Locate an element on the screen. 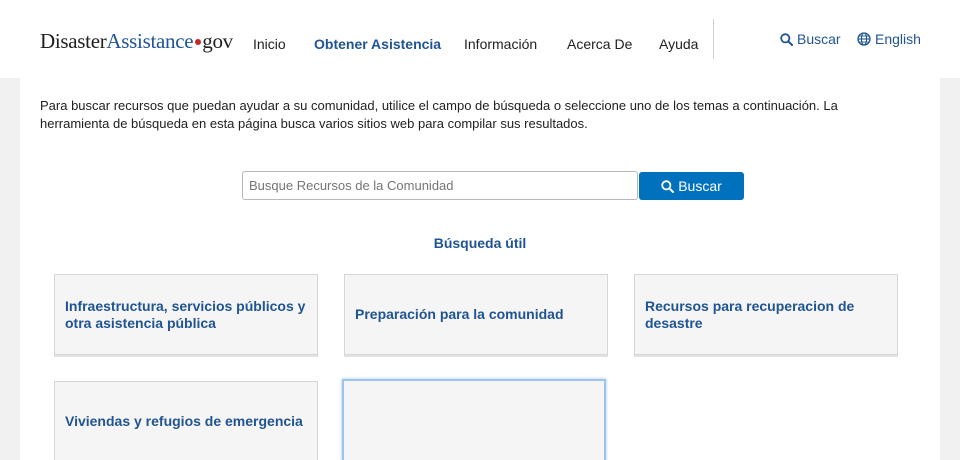 The width and height of the screenshot is (960, 460). search-button: Buscar is located at coordinates (691, 186).